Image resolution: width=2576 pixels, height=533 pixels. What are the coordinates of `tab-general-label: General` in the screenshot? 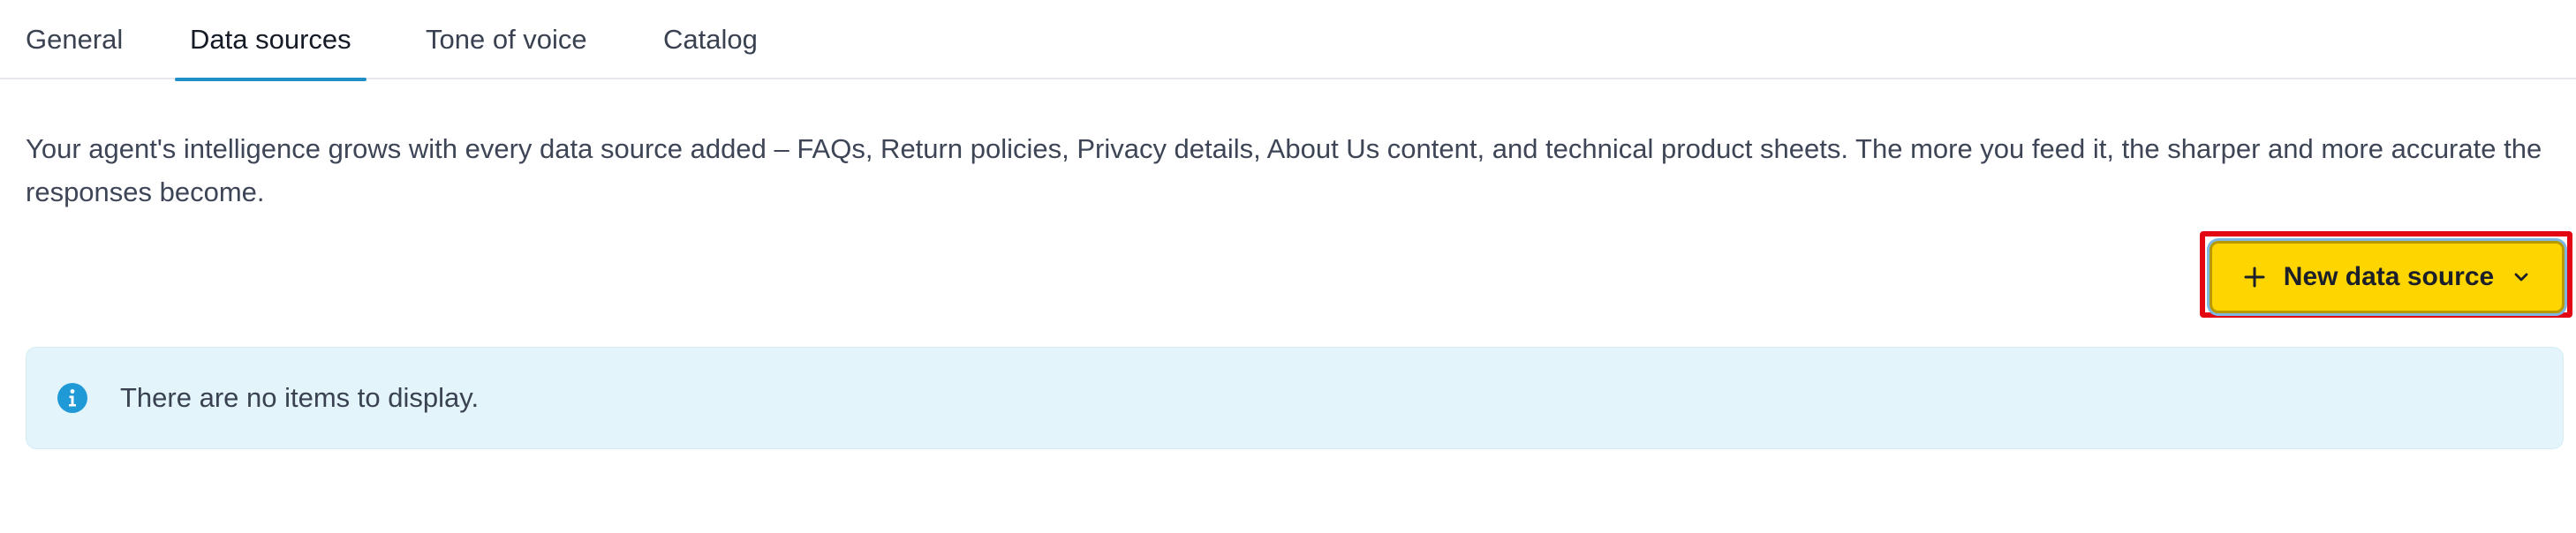 It's located at (75, 39).